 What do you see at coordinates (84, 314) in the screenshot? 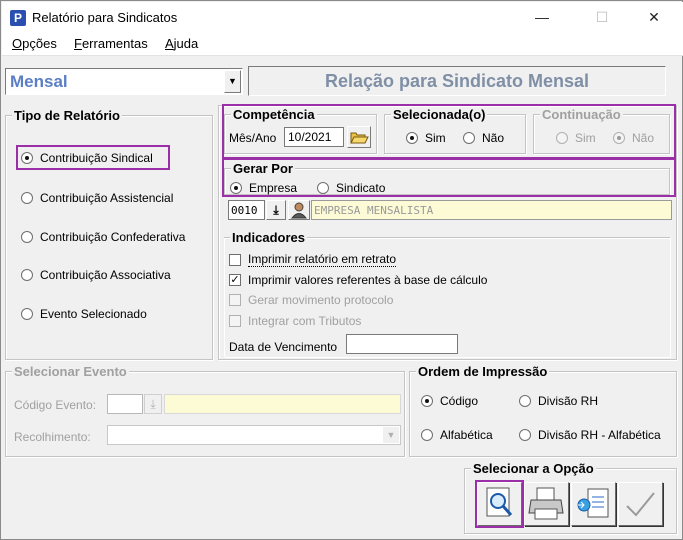
I see `radio-evento-selecionado: Evento Selecionado` at bounding box center [84, 314].